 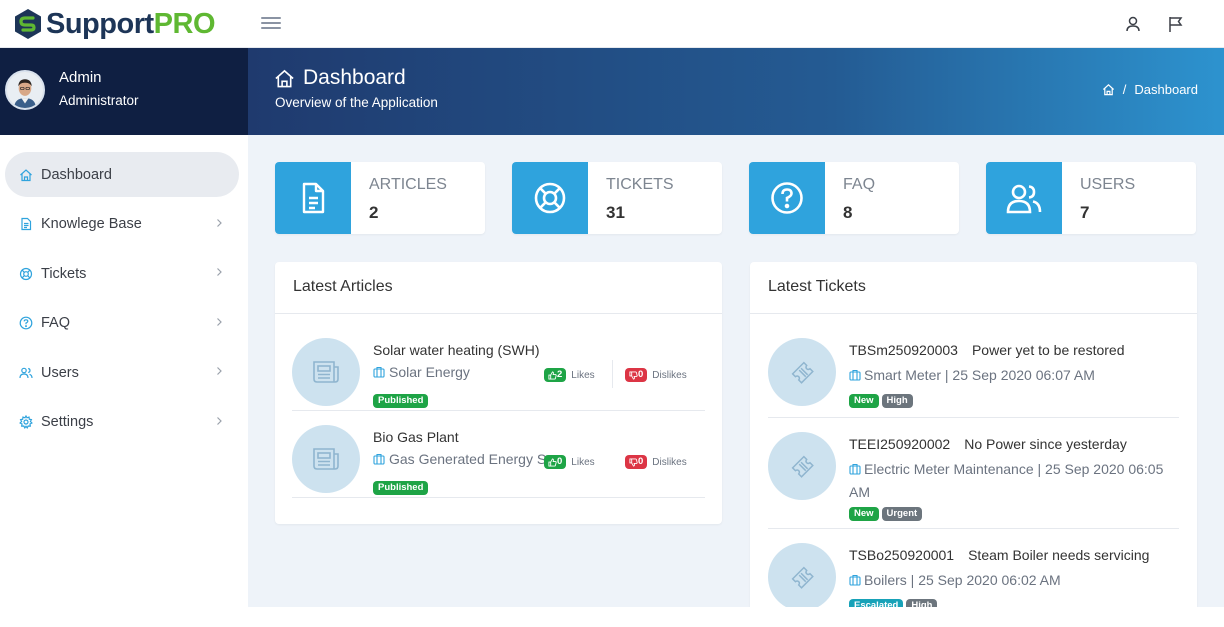 What do you see at coordinates (461, 372) in the screenshot?
I see `article-category: Solar Energy` at bounding box center [461, 372].